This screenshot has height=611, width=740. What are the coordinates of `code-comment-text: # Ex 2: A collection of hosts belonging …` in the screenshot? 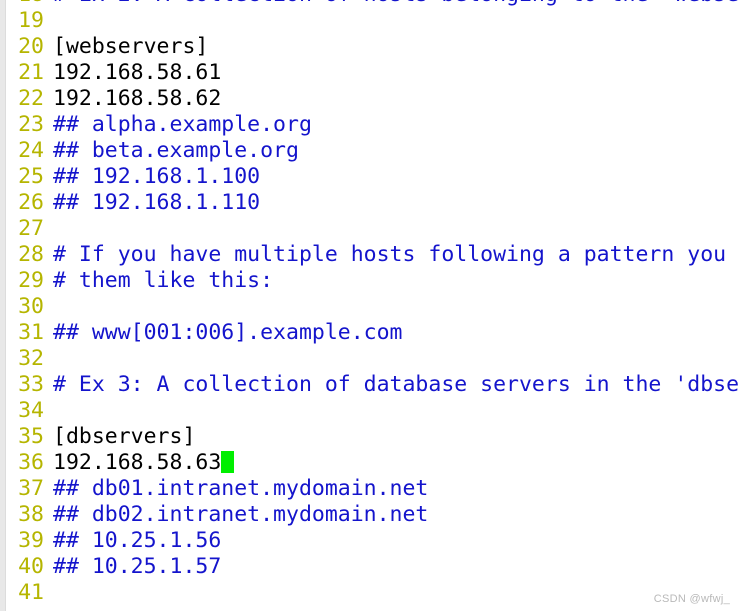 It's located at (396, 3).